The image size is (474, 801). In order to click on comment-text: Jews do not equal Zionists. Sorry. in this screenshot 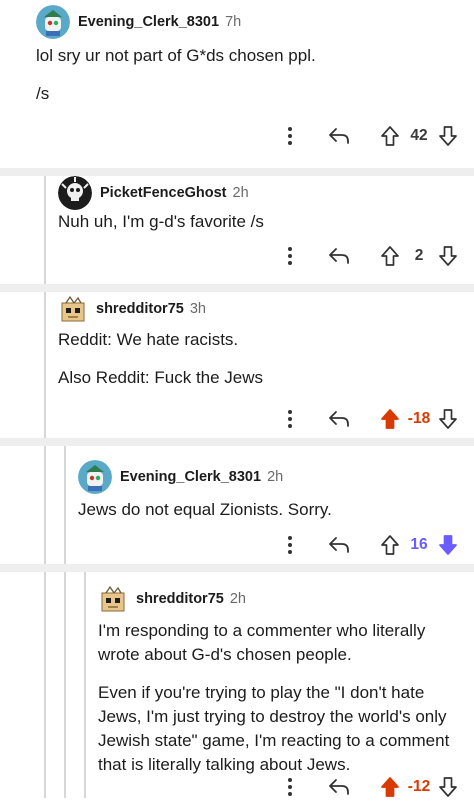, I will do `click(205, 509)`.